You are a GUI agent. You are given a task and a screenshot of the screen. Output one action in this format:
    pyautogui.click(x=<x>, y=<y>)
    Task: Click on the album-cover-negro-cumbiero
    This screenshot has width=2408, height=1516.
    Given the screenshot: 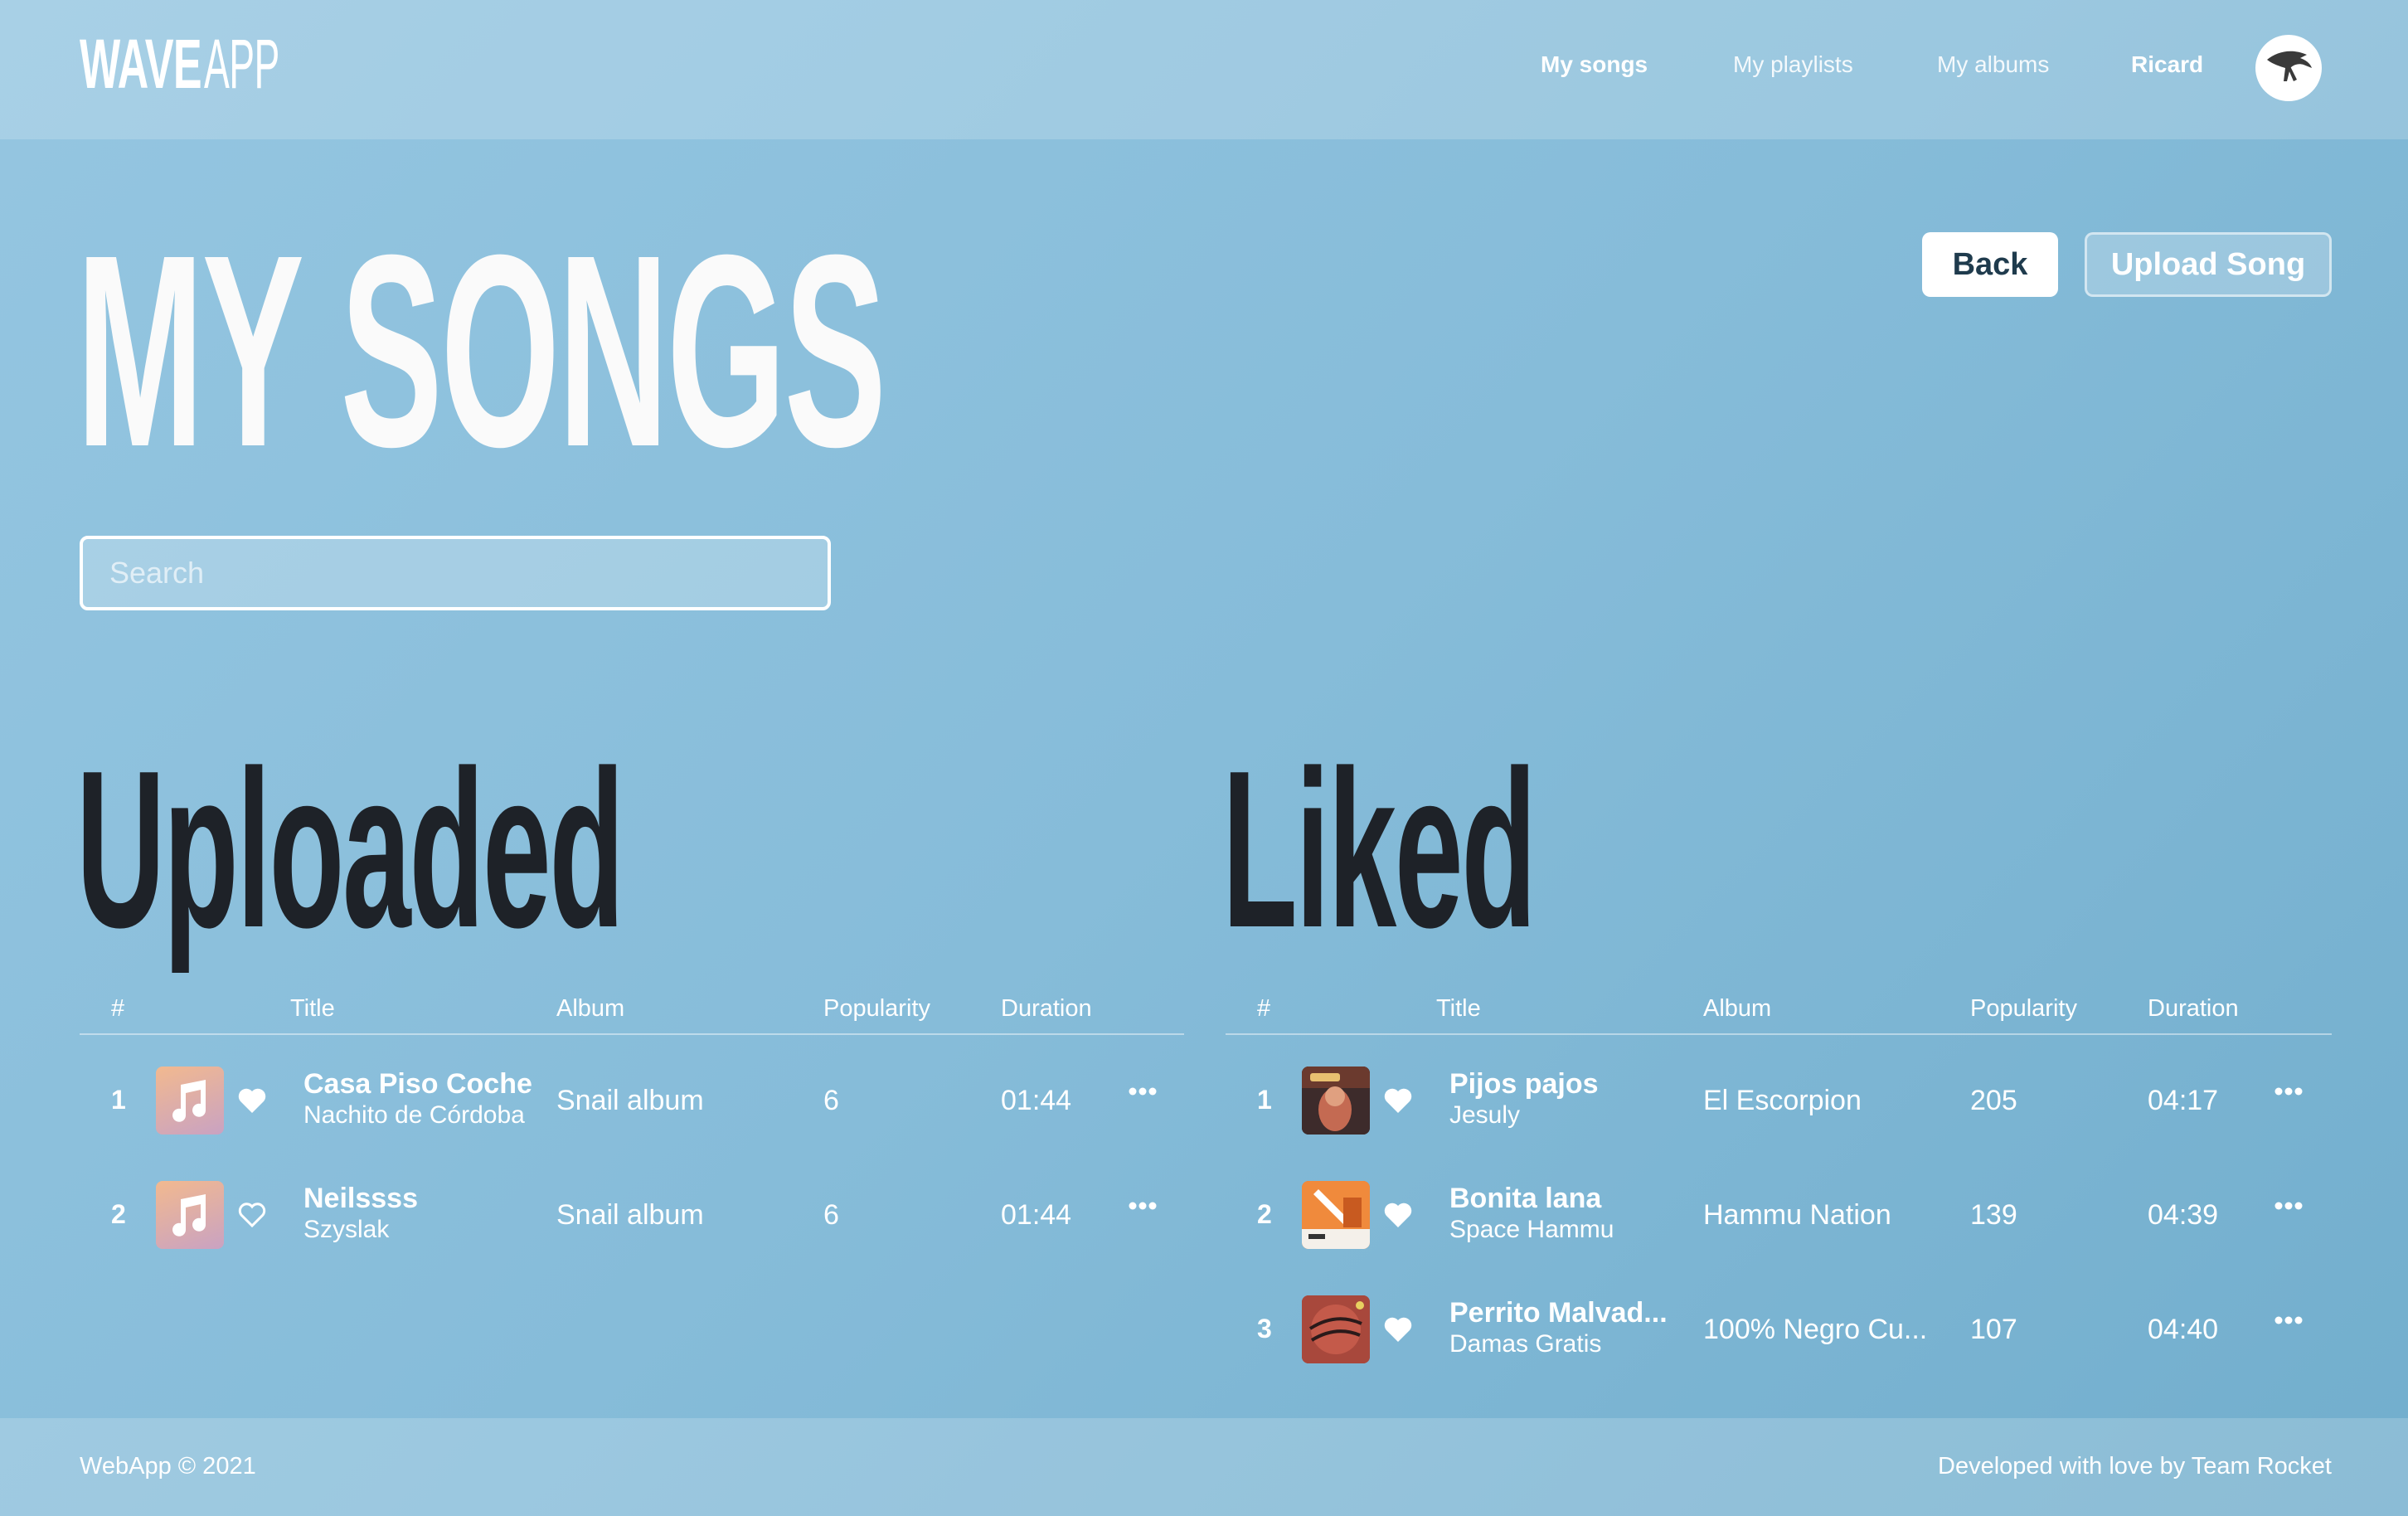 What is the action you would take?
    pyautogui.click(x=1336, y=1329)
    